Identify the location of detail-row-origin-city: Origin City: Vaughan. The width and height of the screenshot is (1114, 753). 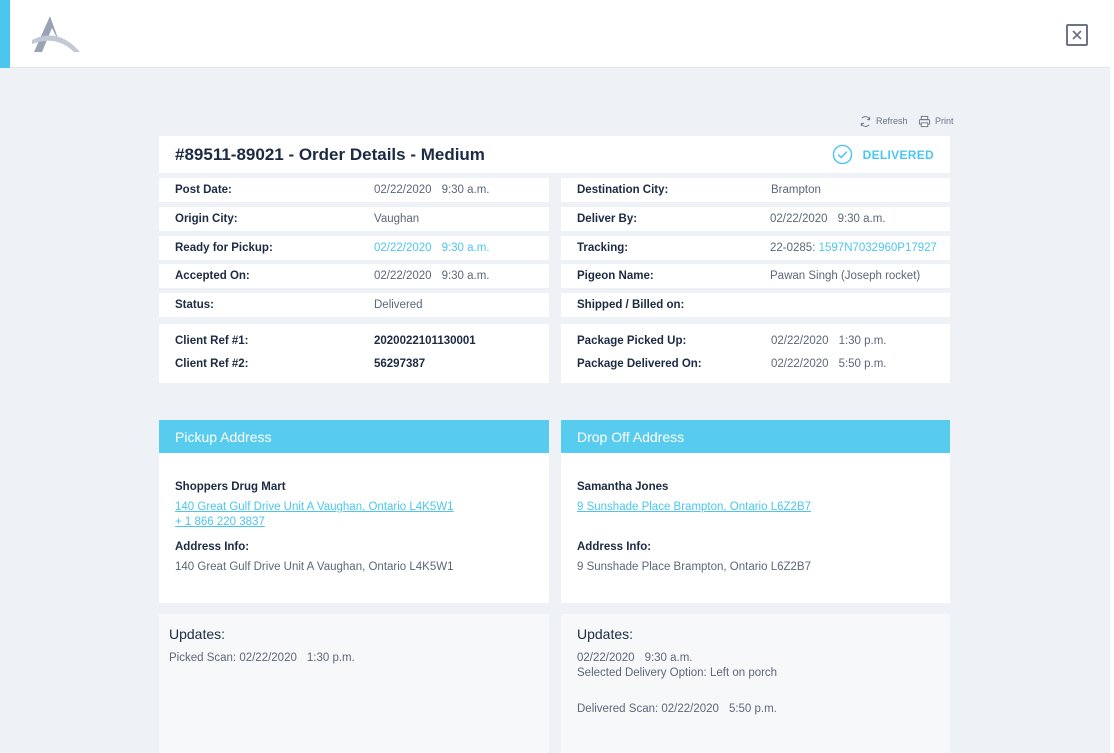
(354, 219).